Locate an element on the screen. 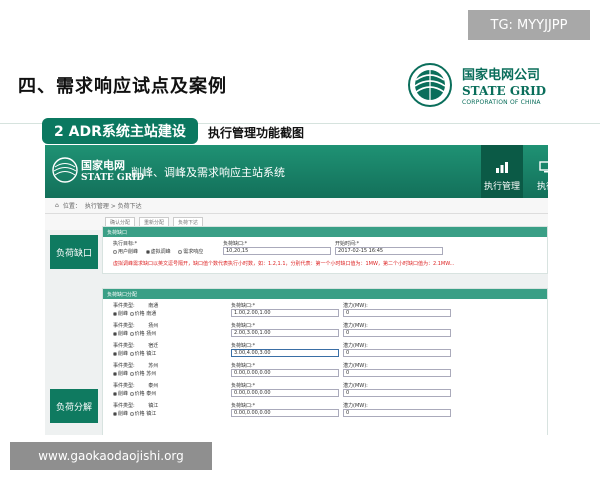 The image size is (600, 480). start-time-label: 开始时间:* is located at coordinates (347, 244).